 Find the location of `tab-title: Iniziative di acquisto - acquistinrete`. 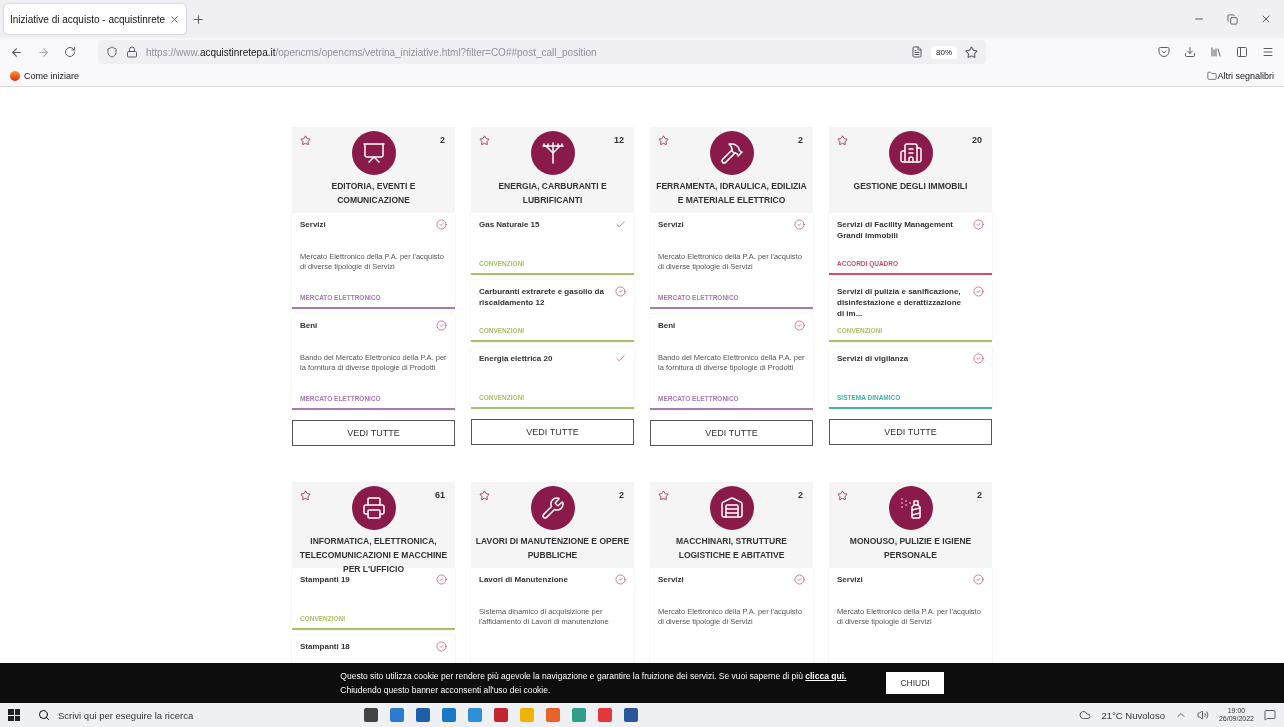

tab-title: Iniziative di acquisto - acquistinrete is located at coordinates (88, 19).